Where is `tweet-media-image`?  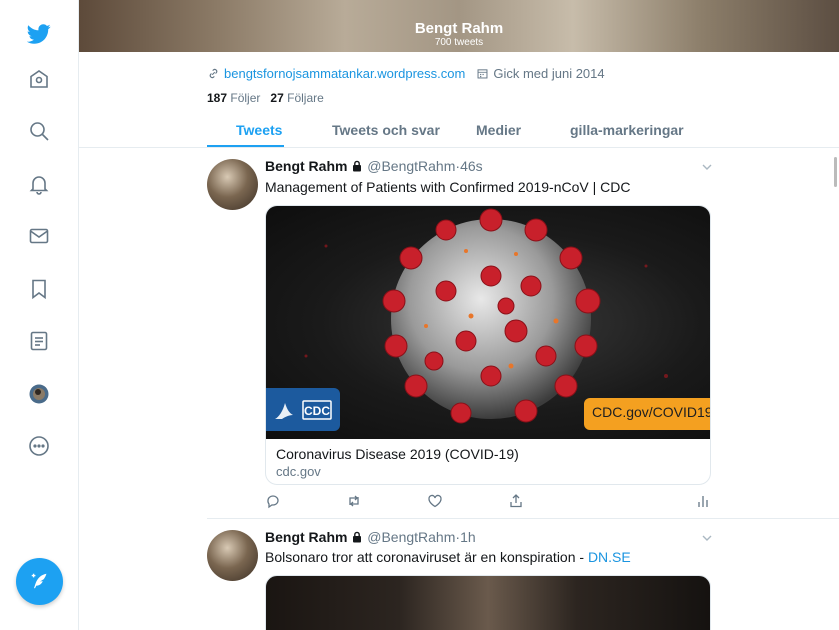
tweet-media-image is located at coordinates (488, 602).